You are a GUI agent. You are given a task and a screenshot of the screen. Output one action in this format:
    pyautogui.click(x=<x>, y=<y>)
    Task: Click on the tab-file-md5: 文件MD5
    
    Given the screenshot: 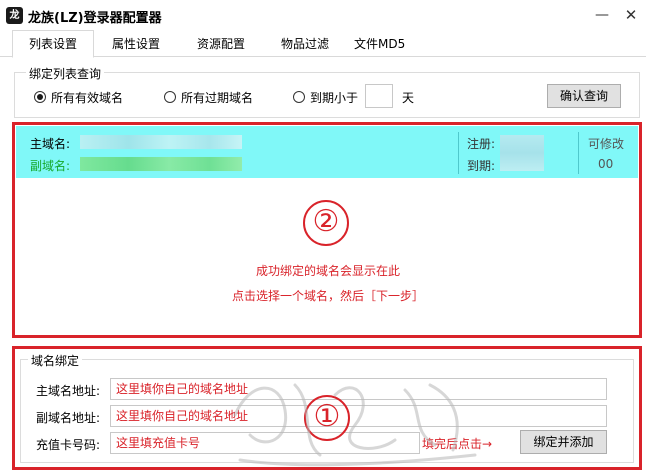 What is the action you would take?
    pyautogui.click(x=379, y=45)
    